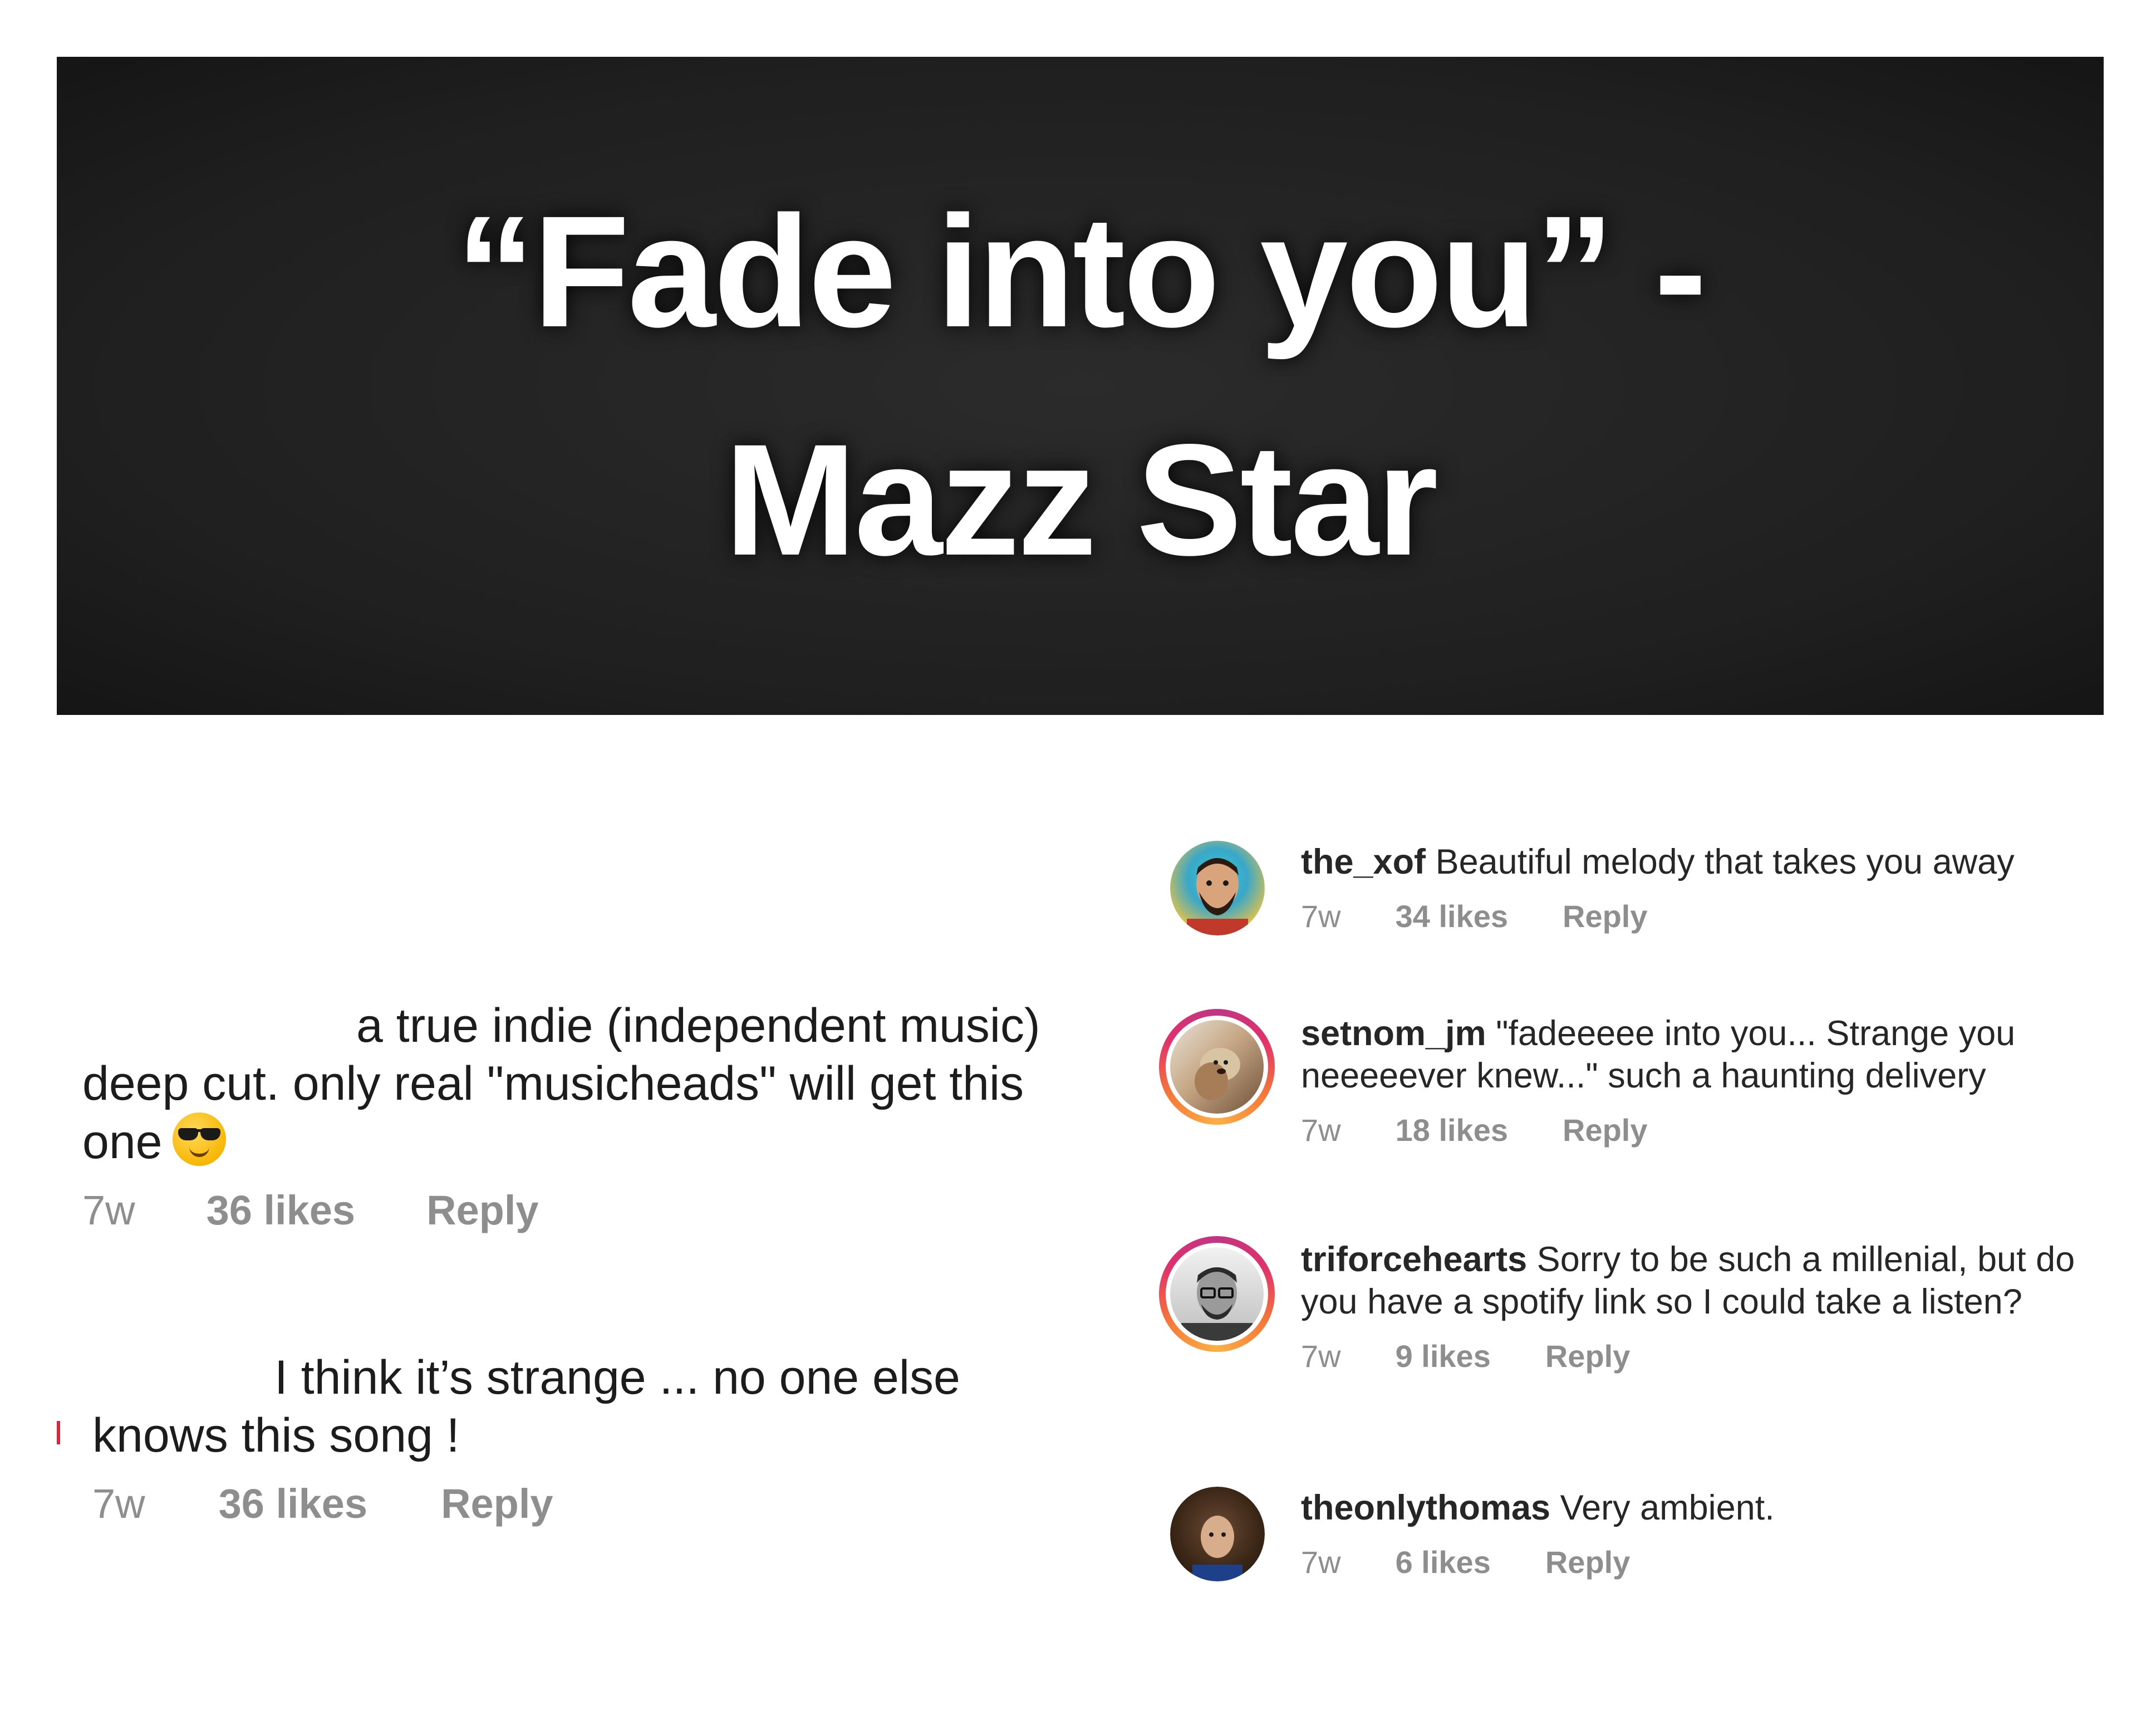 The height and width of the screenshot is (1725, 2156). Describe the element at coordinates (561, 1142) in the screenshot. I see `comment-text-line: one` at that location.